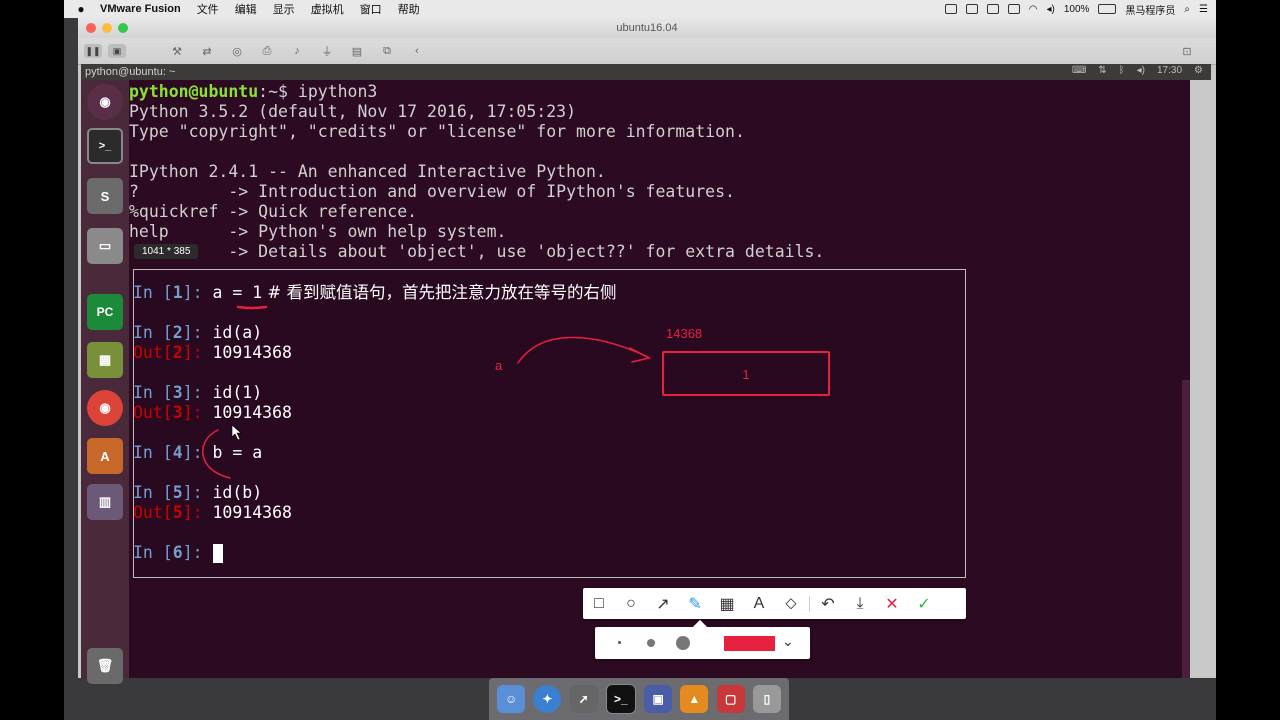 Image resolution: width=1280 pixels, height=720 pixels. Describe the element at coordinates (694, 699) in the screenshot. I see `vlc-icon: ▲` at that location.